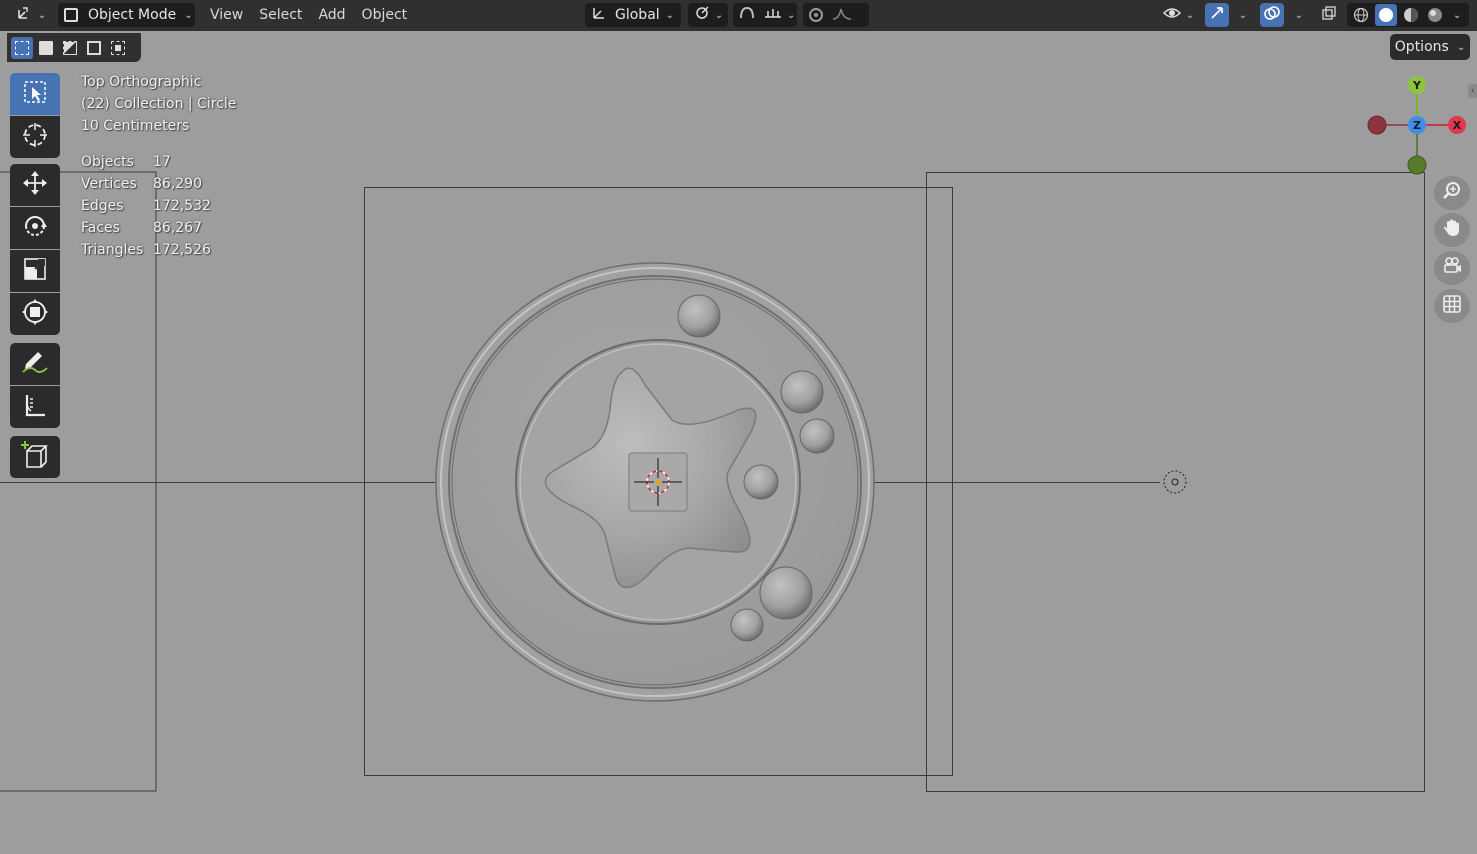  I want to click on overlays-dropdown: ⌄, so click(1297, 15).